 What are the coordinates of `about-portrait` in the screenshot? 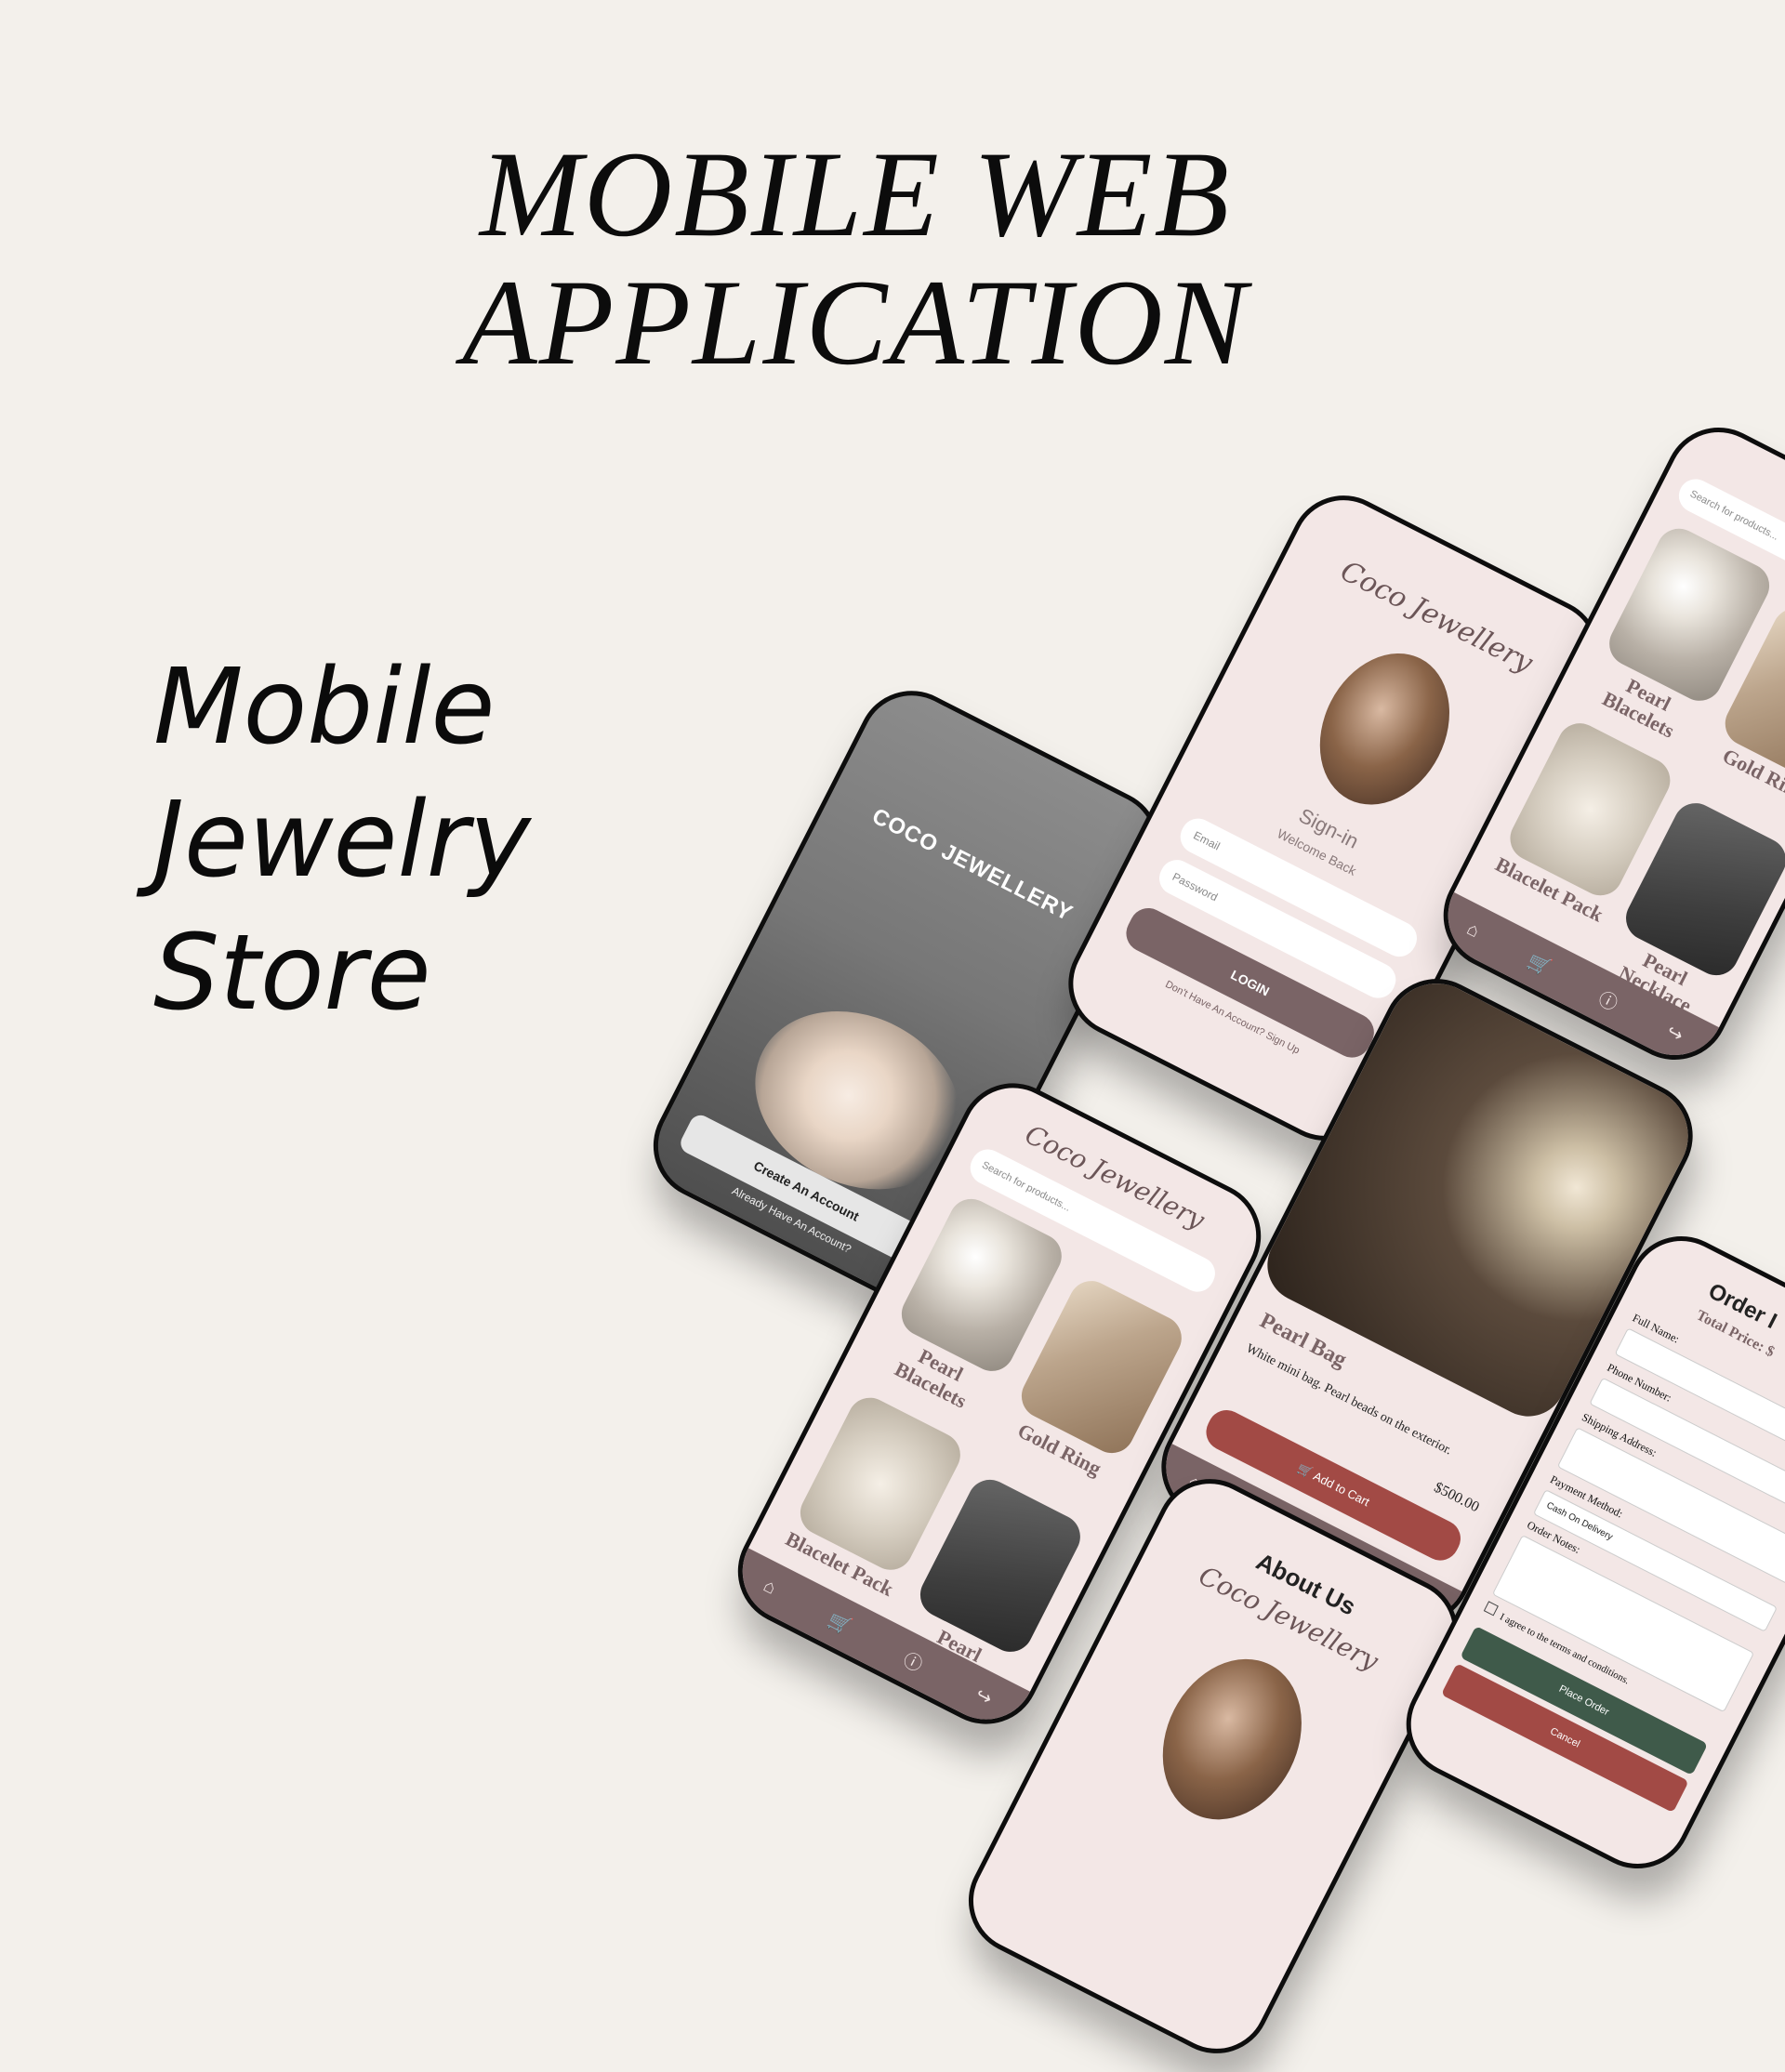 It's located at (1232, 1740).